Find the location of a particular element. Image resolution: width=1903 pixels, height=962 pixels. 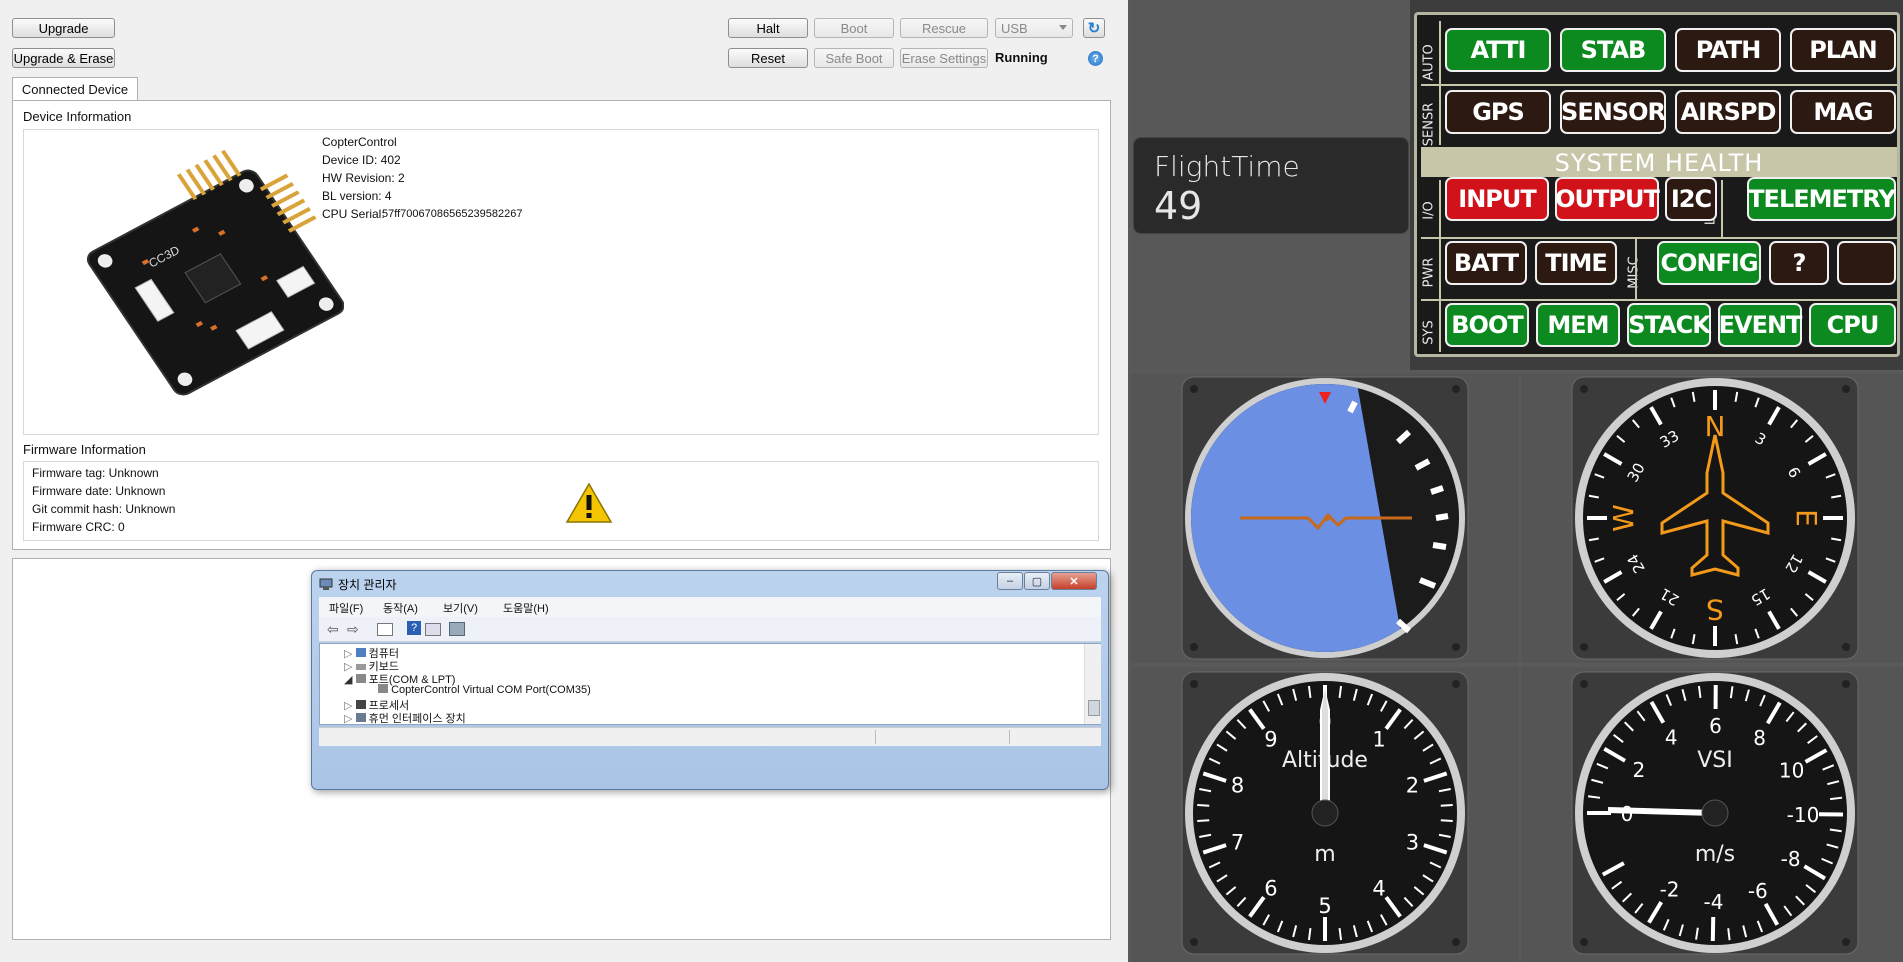

device-manager-icon is located at coordinates (326, 584).